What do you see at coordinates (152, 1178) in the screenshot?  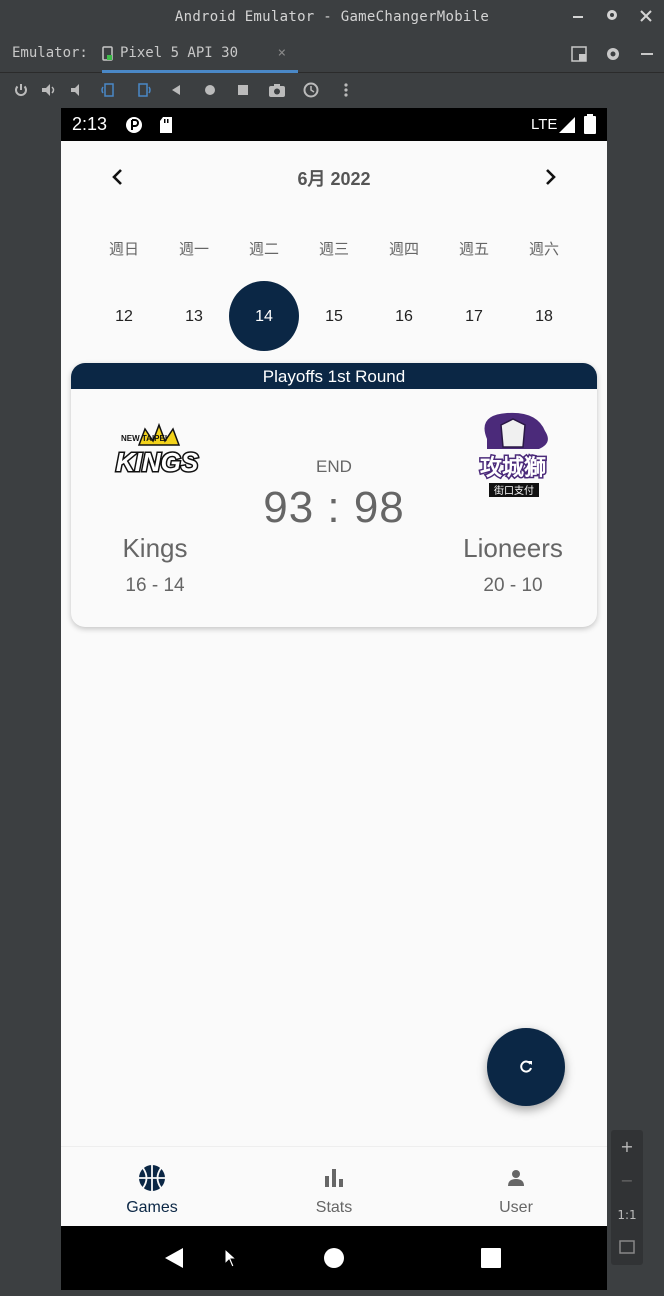 I see `basketball-icon` at bounding box center [152, 1178].